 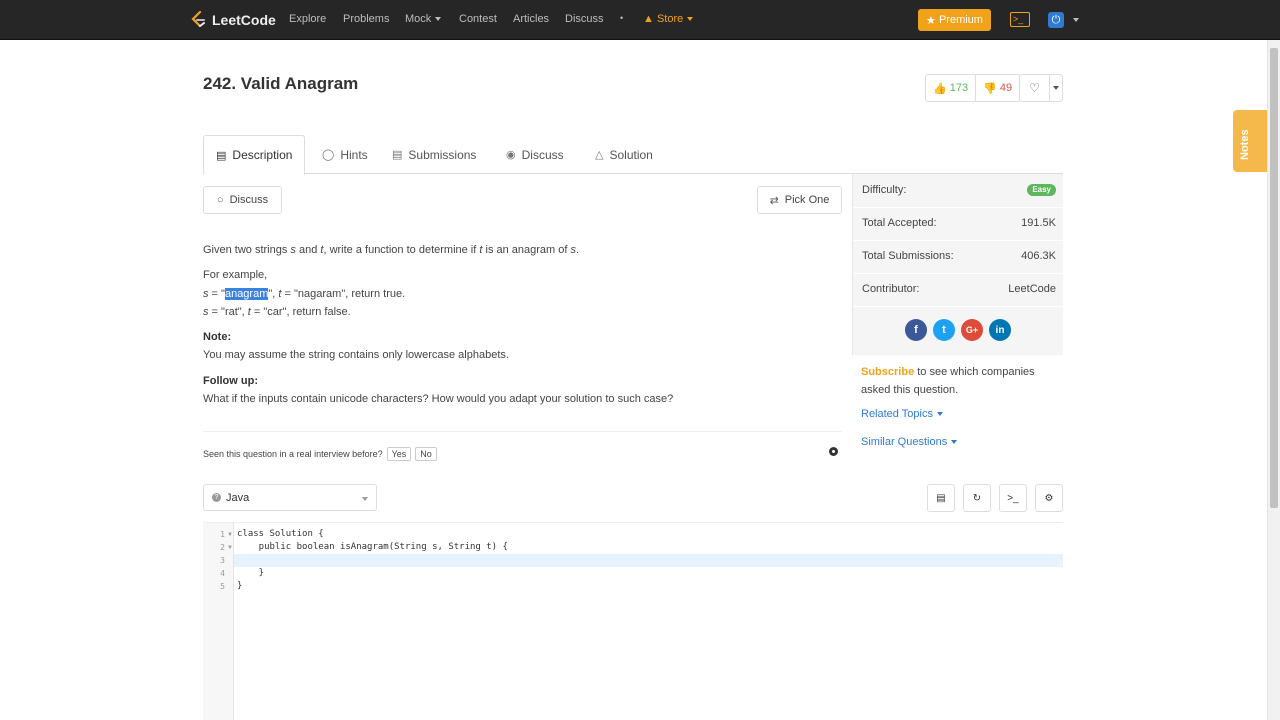 What do you see at coordinates (222, 586) in the screenshot?
I see `line-number: 5` at bounding box center [222, 586].